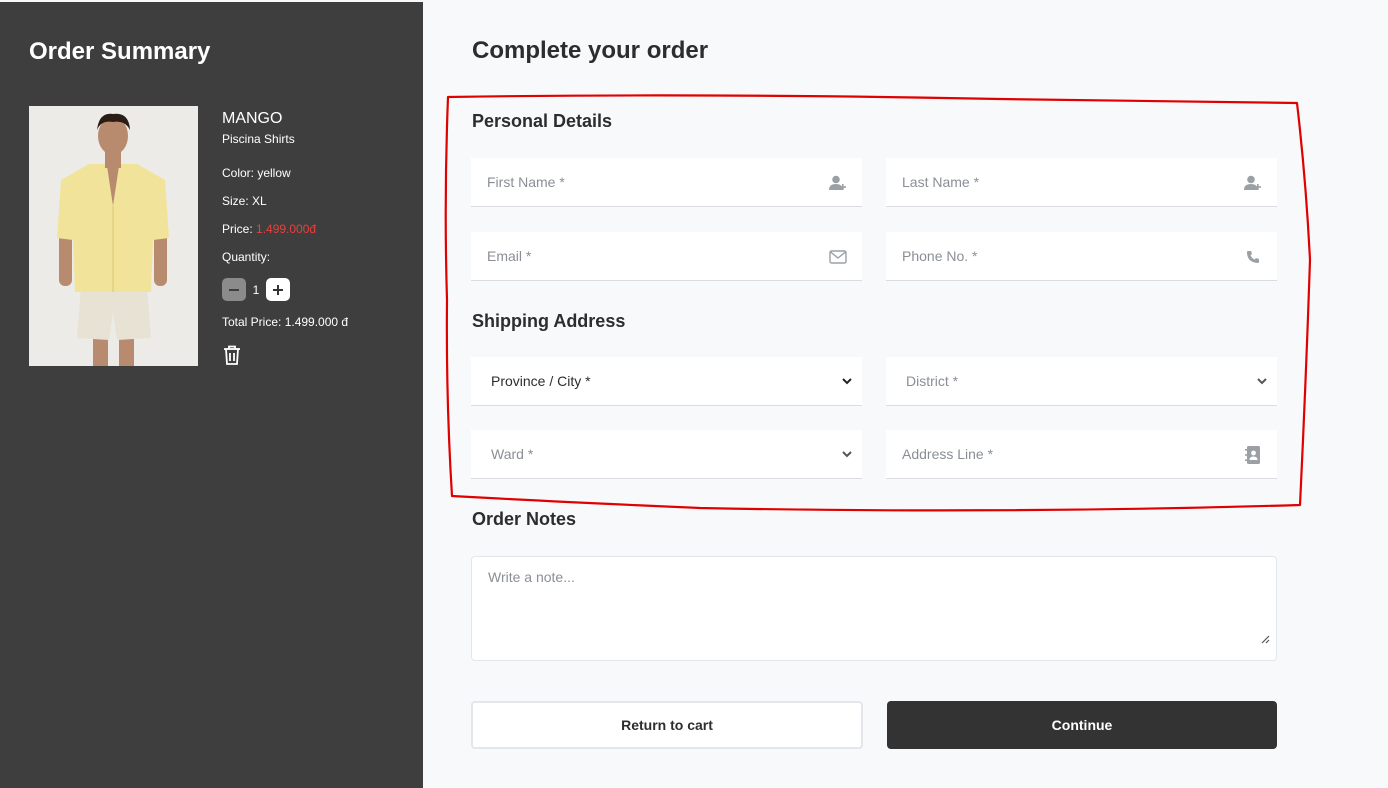 The width and height of the screenshot is (1388, 788). What do you see at coordinates (1265, 639) in the screenshot?
I see `resize-grip-icon` at bounding box center [1265, 639].